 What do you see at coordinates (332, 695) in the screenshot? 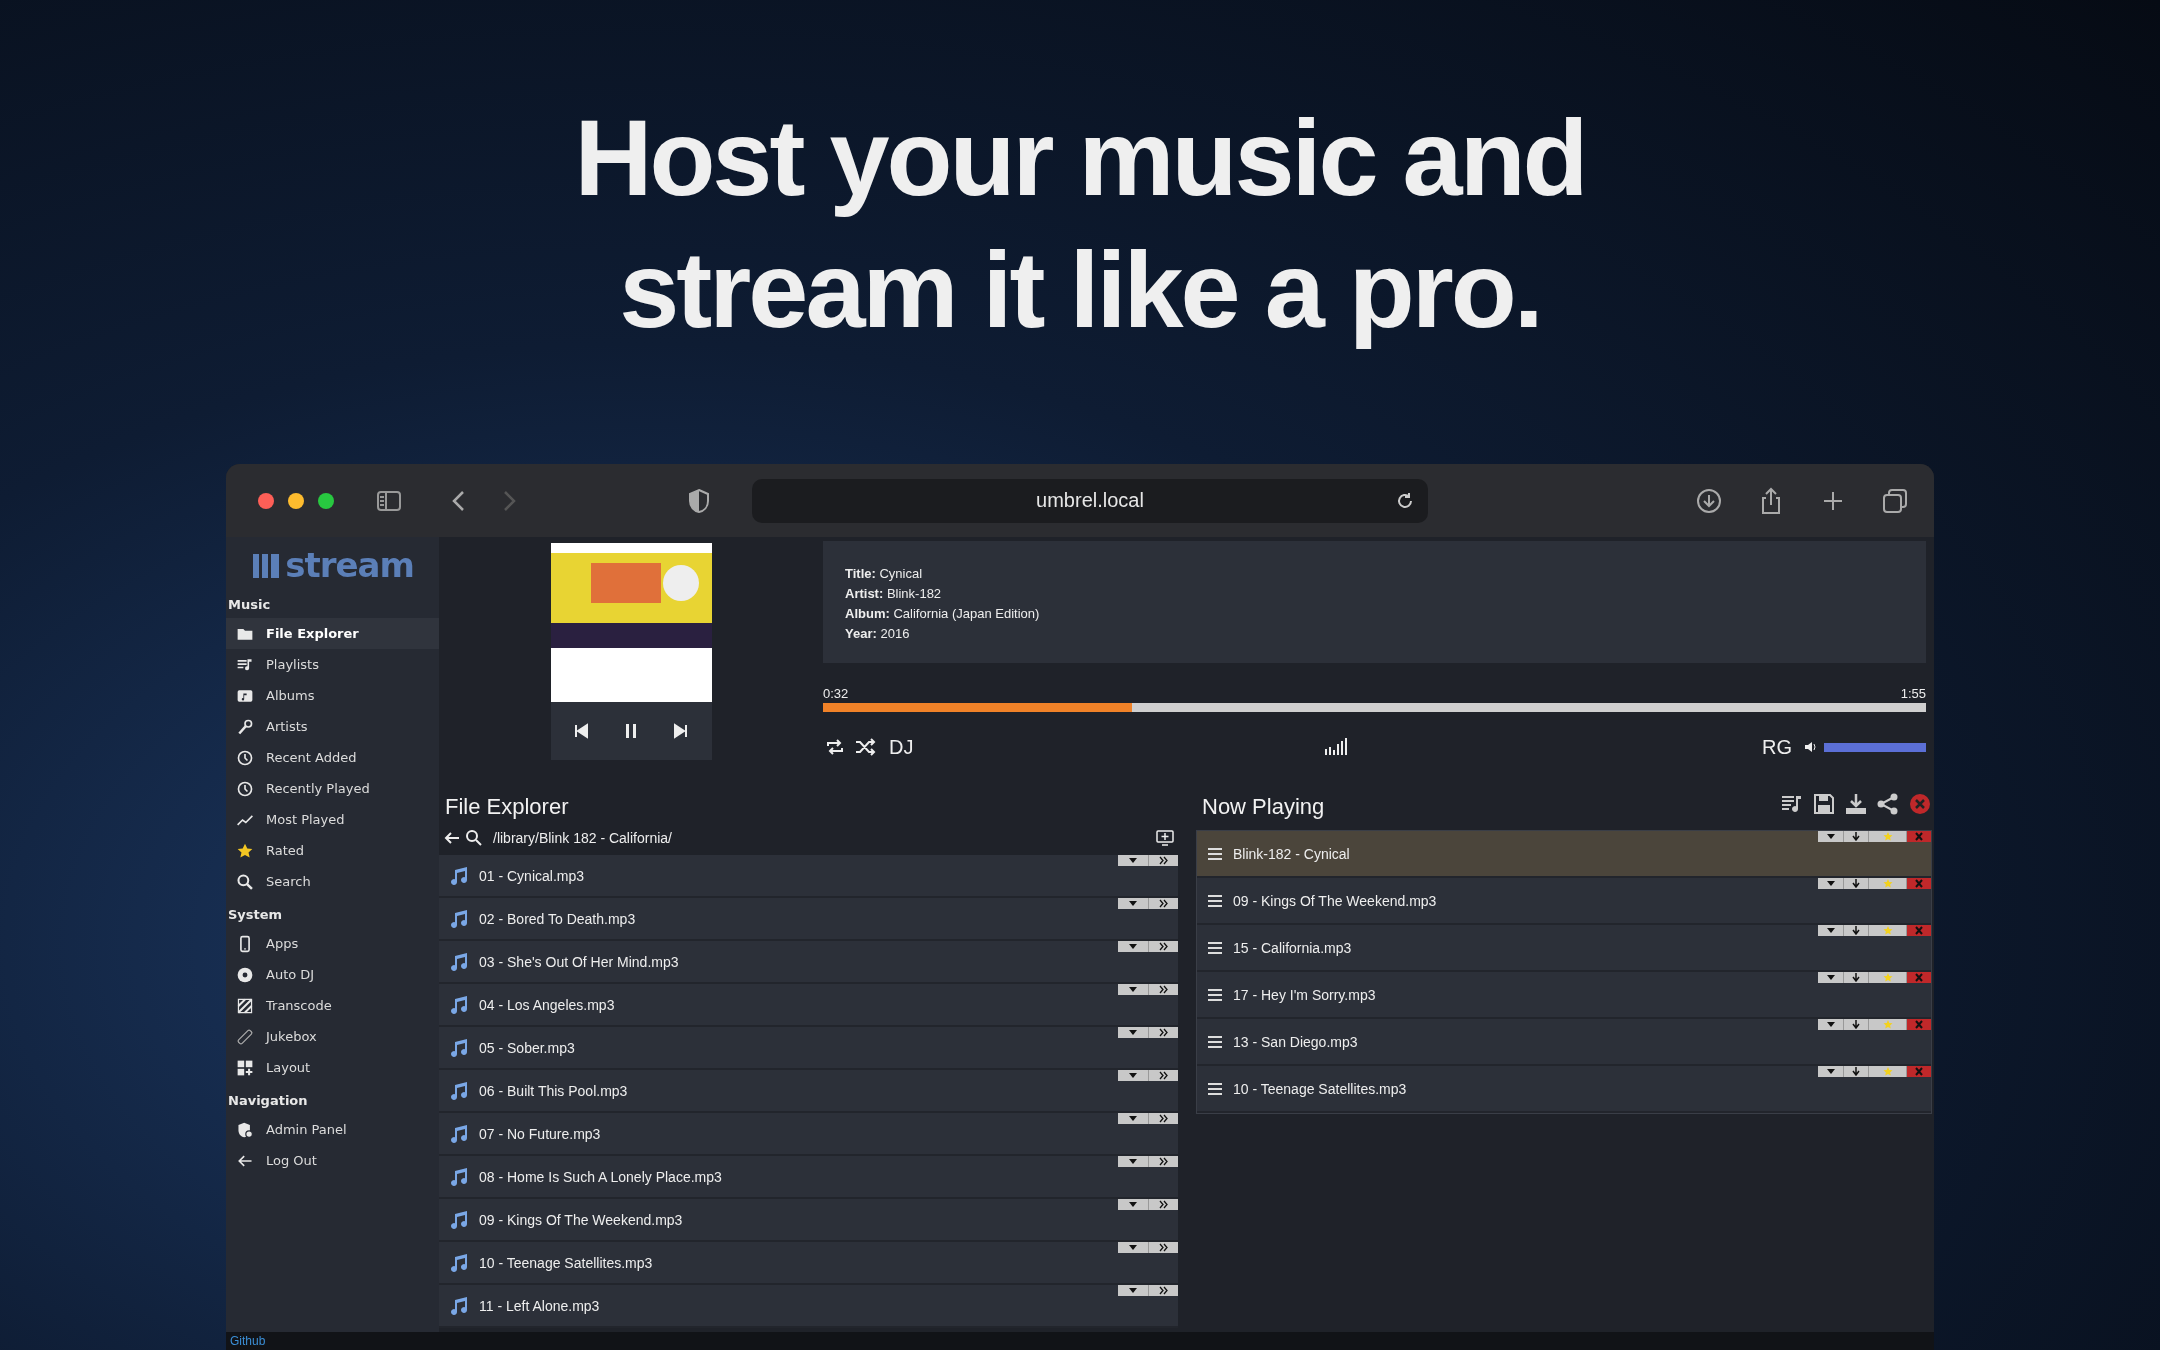
I see `sidebar-item: Albums` at bounding box center [332, 695].